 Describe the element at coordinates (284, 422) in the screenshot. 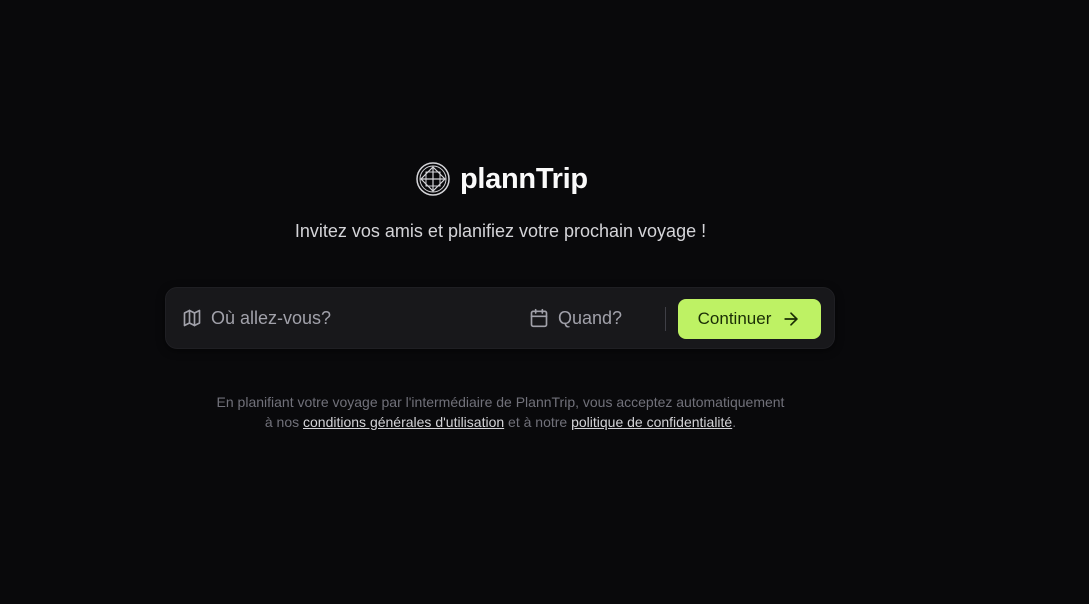

I see `legal-prefix: à nos` at that location.